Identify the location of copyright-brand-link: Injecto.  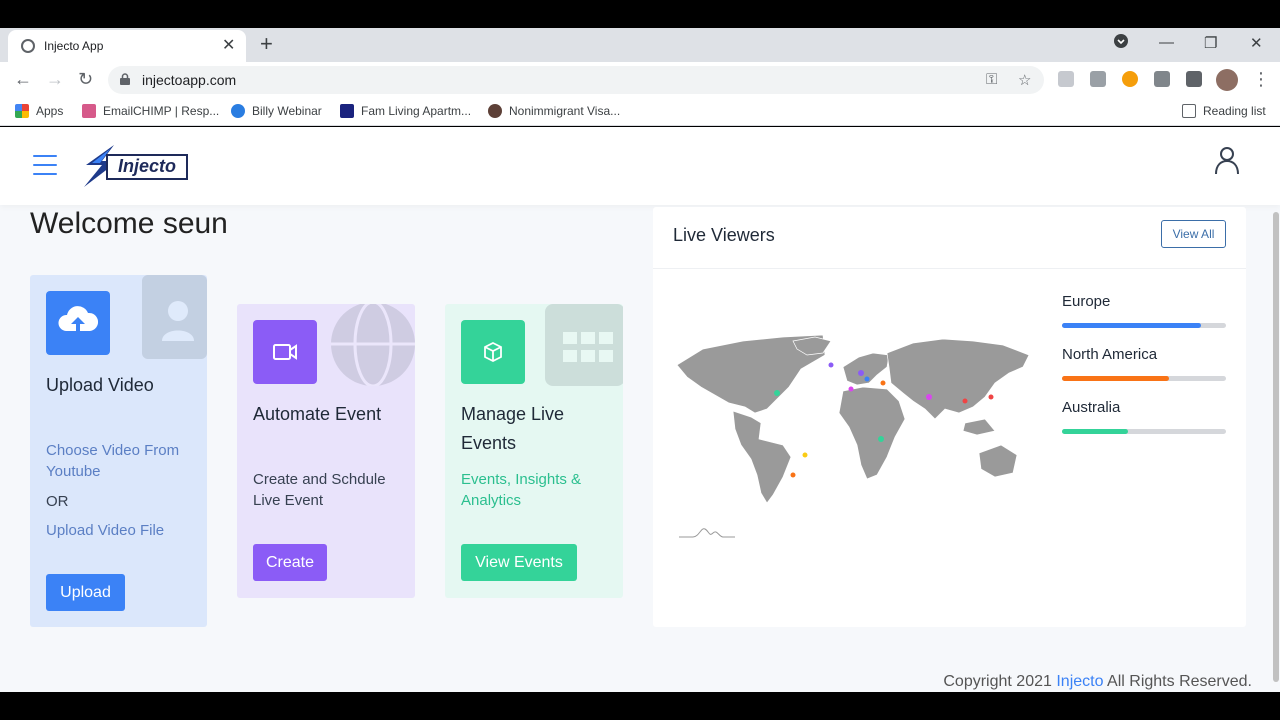
(1079, 681).